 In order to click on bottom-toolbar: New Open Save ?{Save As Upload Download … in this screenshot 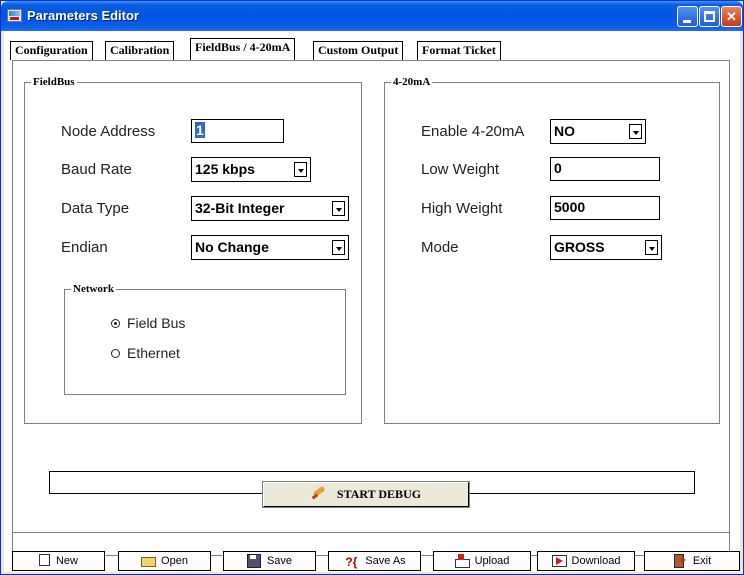, I will do `click(376, 562)`.